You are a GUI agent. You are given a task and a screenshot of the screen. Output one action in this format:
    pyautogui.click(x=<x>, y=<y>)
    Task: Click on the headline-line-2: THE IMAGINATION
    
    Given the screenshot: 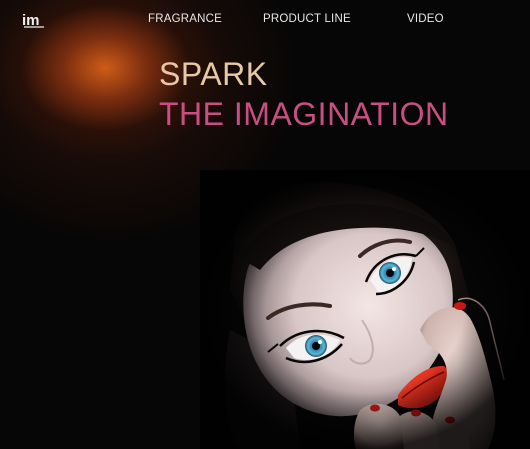 What is the action you would take?
    pyautogui.click(x=304, y=114)
    